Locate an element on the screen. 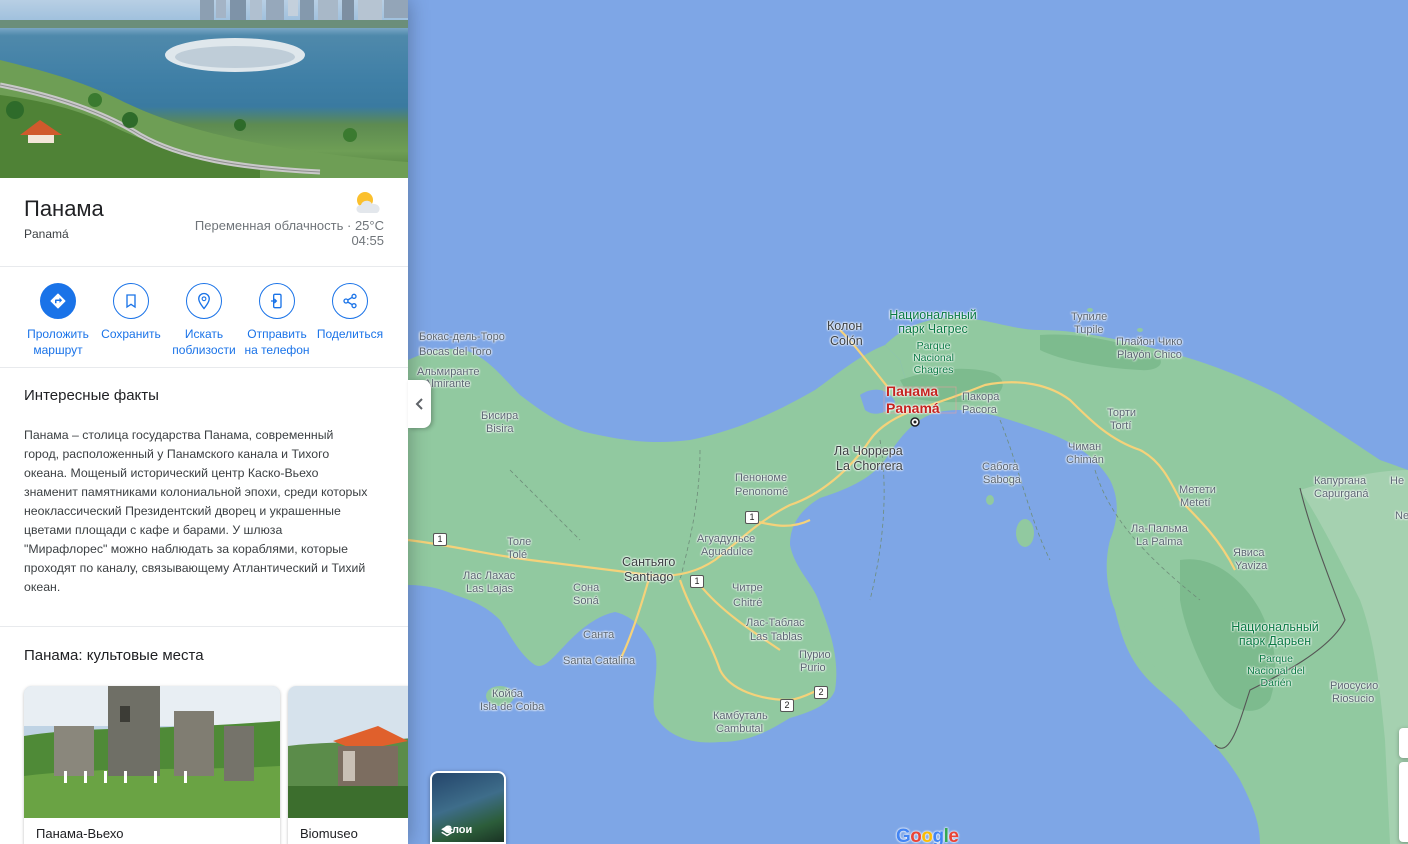 The height and width of the screenshot is (844, 1408). label-chiman-ru: Чиман is located at coordinates (1085, 447).